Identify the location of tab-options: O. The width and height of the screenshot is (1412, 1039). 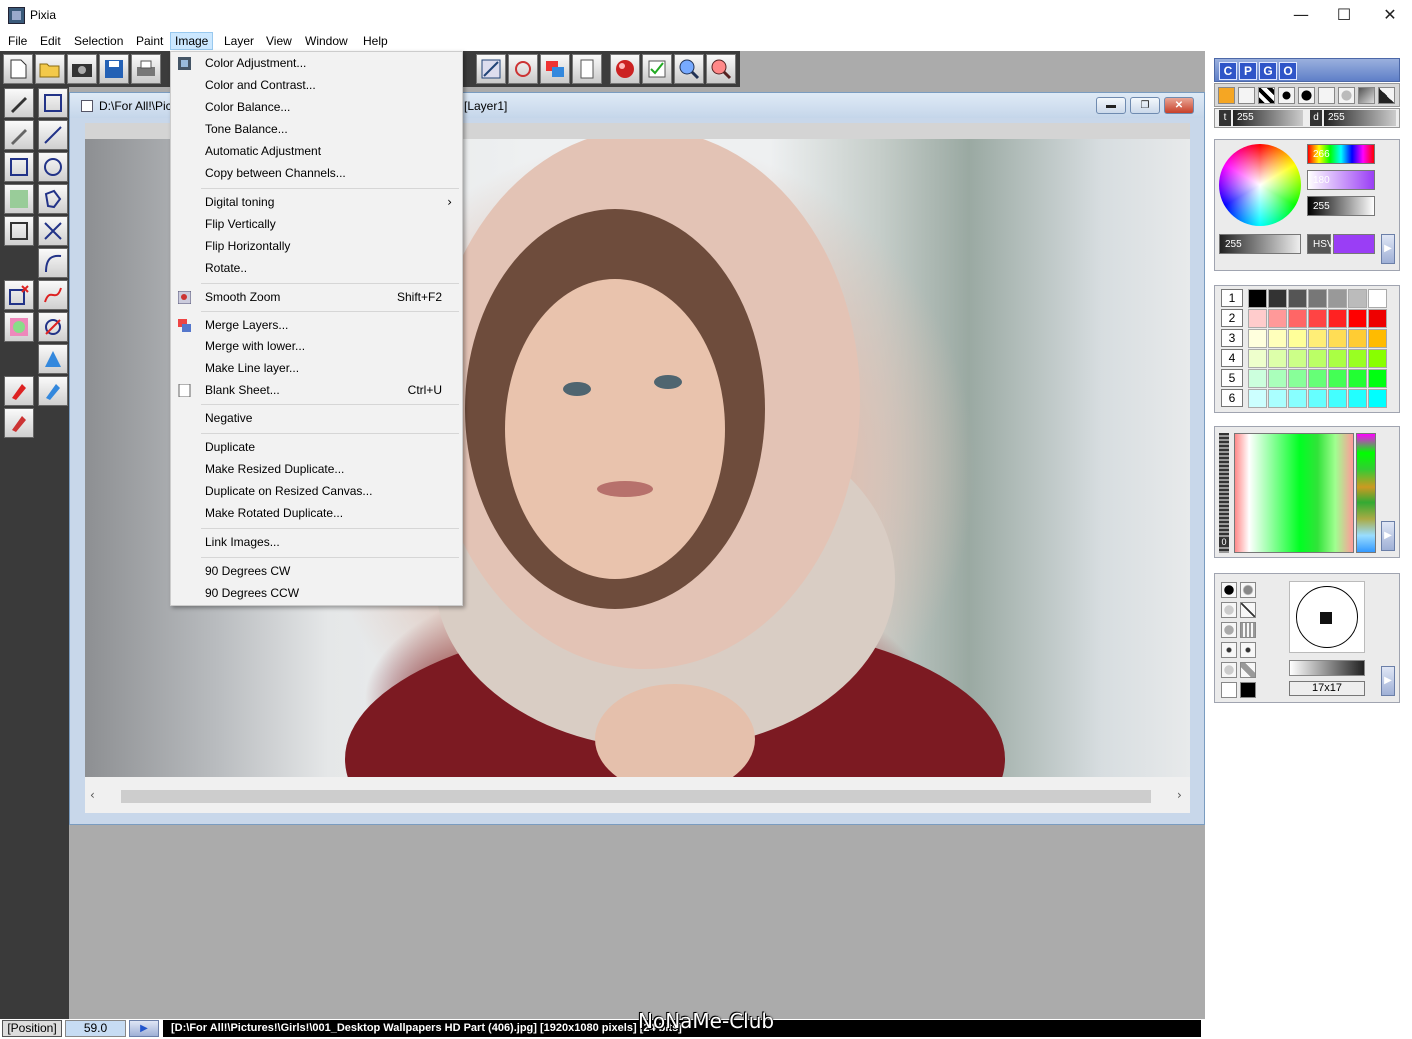
(1288, 71).